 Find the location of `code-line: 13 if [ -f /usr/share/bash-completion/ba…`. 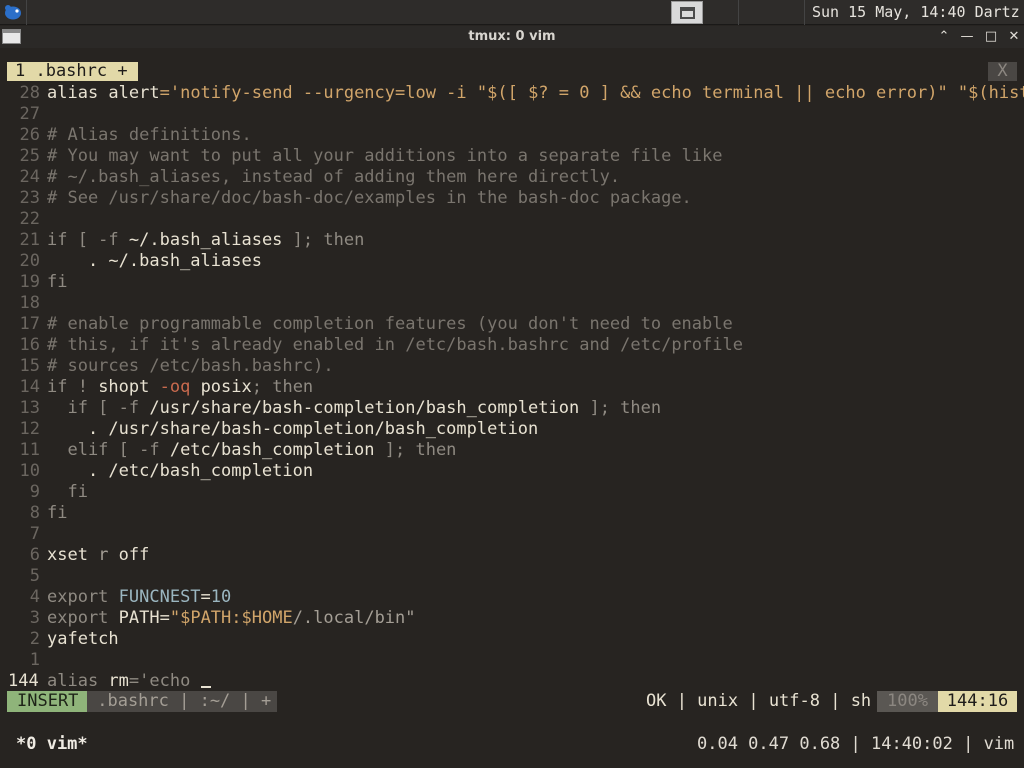

code-line: 13 if [ -f /usr/share/bash-completion/ba… is located at coordinates (512, 408).